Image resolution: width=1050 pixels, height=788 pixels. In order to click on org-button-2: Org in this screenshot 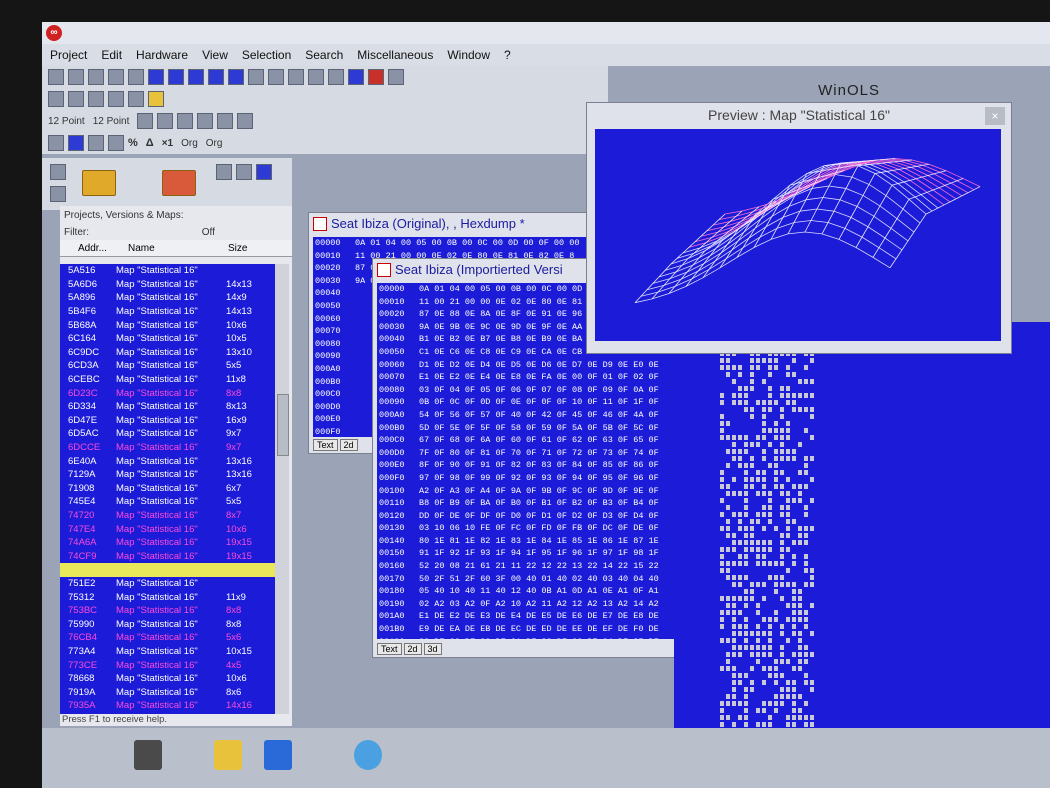, I will do `click(214, 143)`.